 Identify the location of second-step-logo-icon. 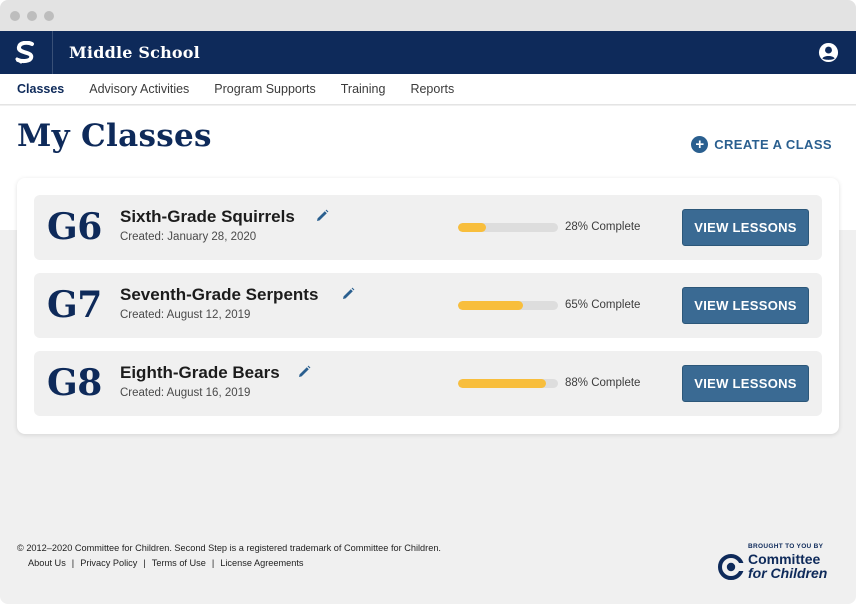
(24, 51).